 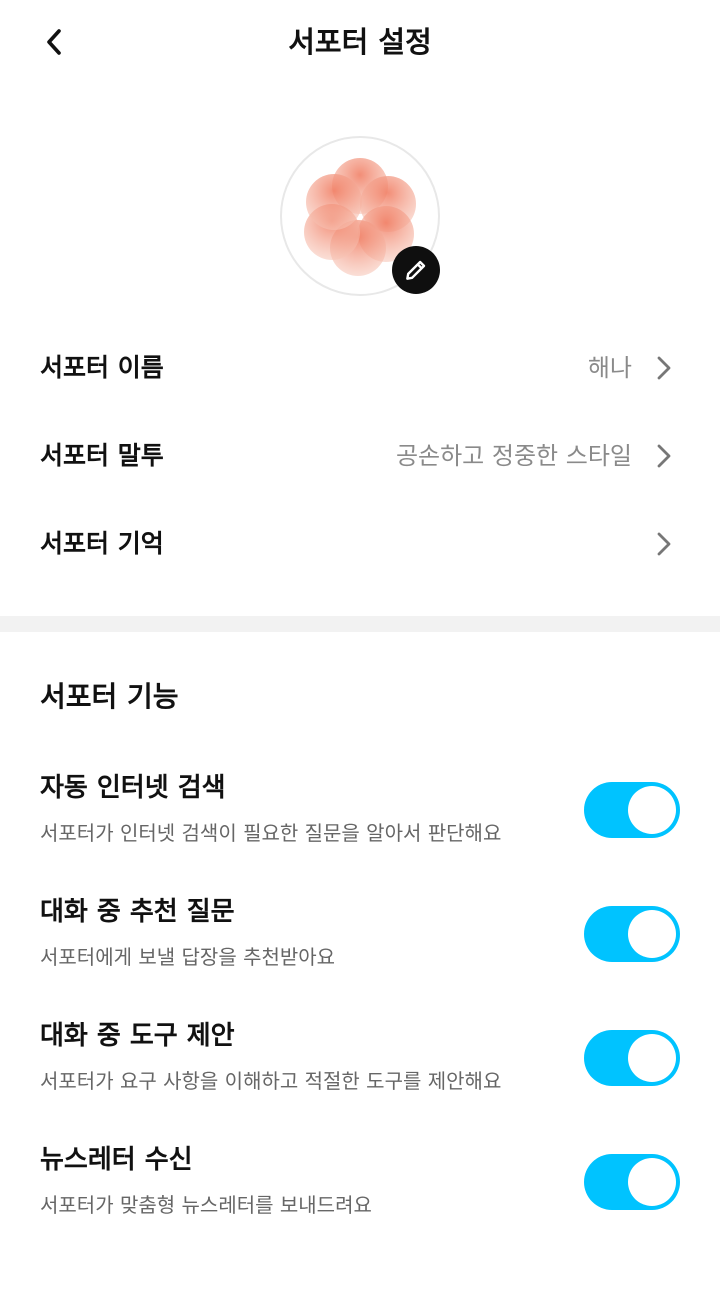 I want to click on header: 서포터 설정, so click(x=360, y=42).